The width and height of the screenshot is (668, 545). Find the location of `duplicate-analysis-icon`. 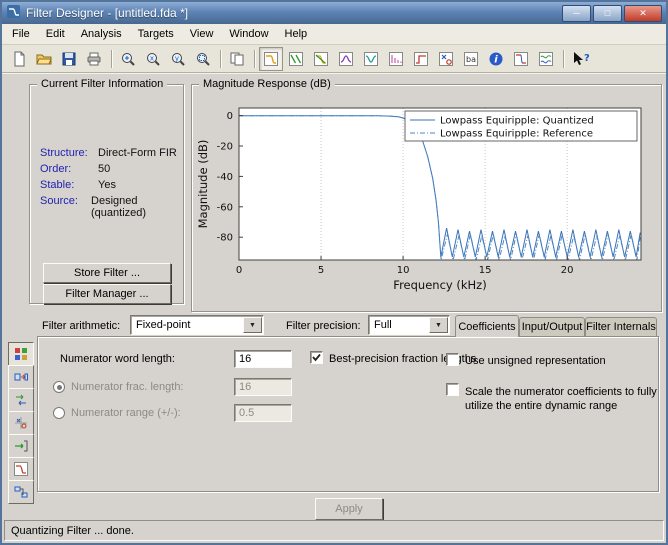

duplicate-analysis-icon is located at coordinates (237, 59).